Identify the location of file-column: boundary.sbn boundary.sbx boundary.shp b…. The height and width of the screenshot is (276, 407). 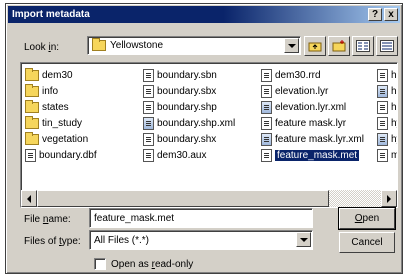
(189, 115).